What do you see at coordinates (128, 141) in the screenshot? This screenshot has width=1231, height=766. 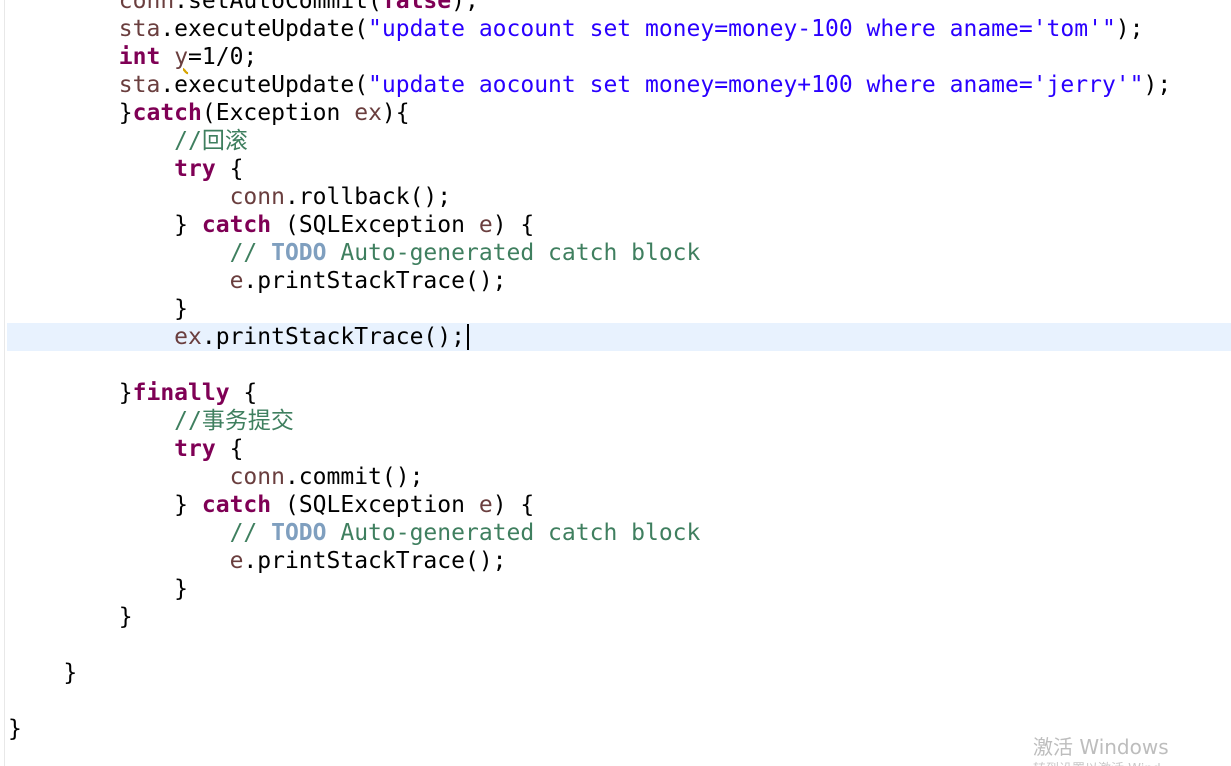 I see `code-line: //回滚` at bounding box center [128, 141].